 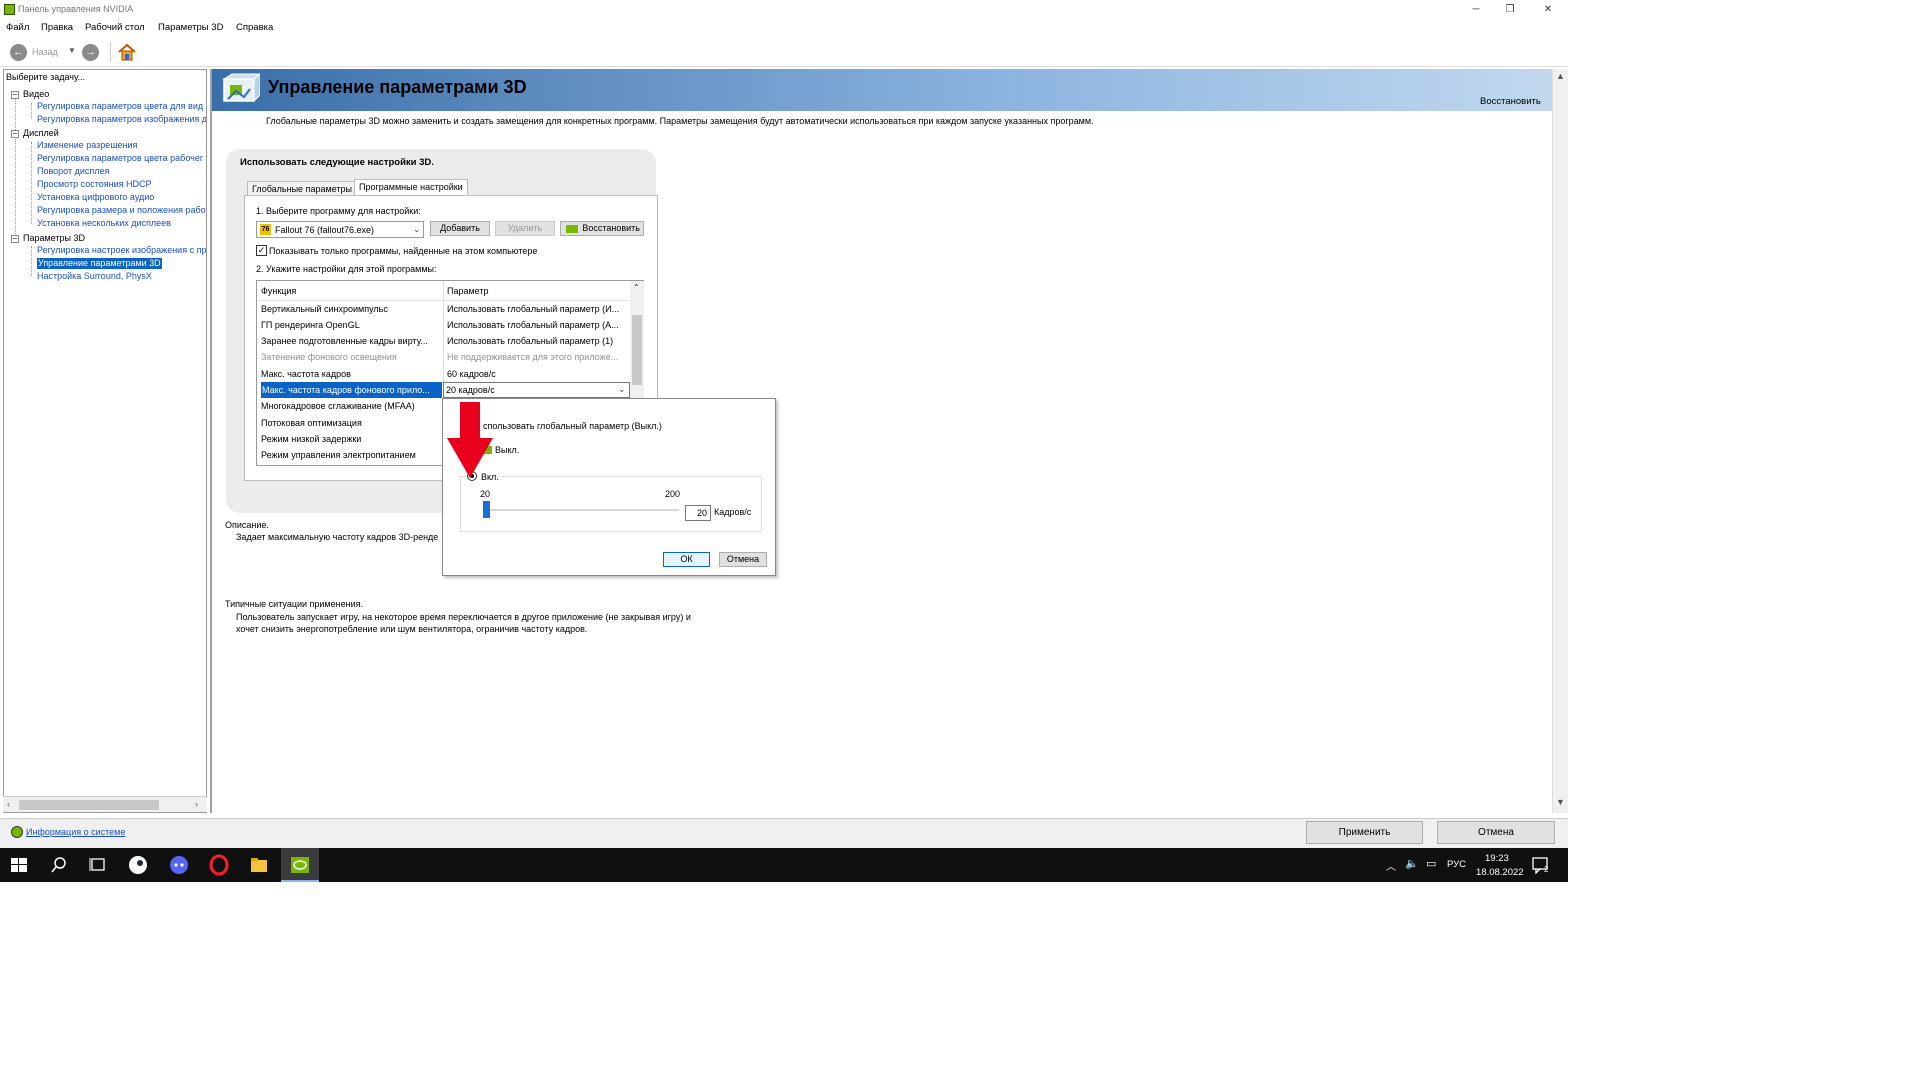 What do you see at coordinates (602, 228) in the screenshot?
I see `restore-program-button: Восстановить` at bounding box center [602, 228].